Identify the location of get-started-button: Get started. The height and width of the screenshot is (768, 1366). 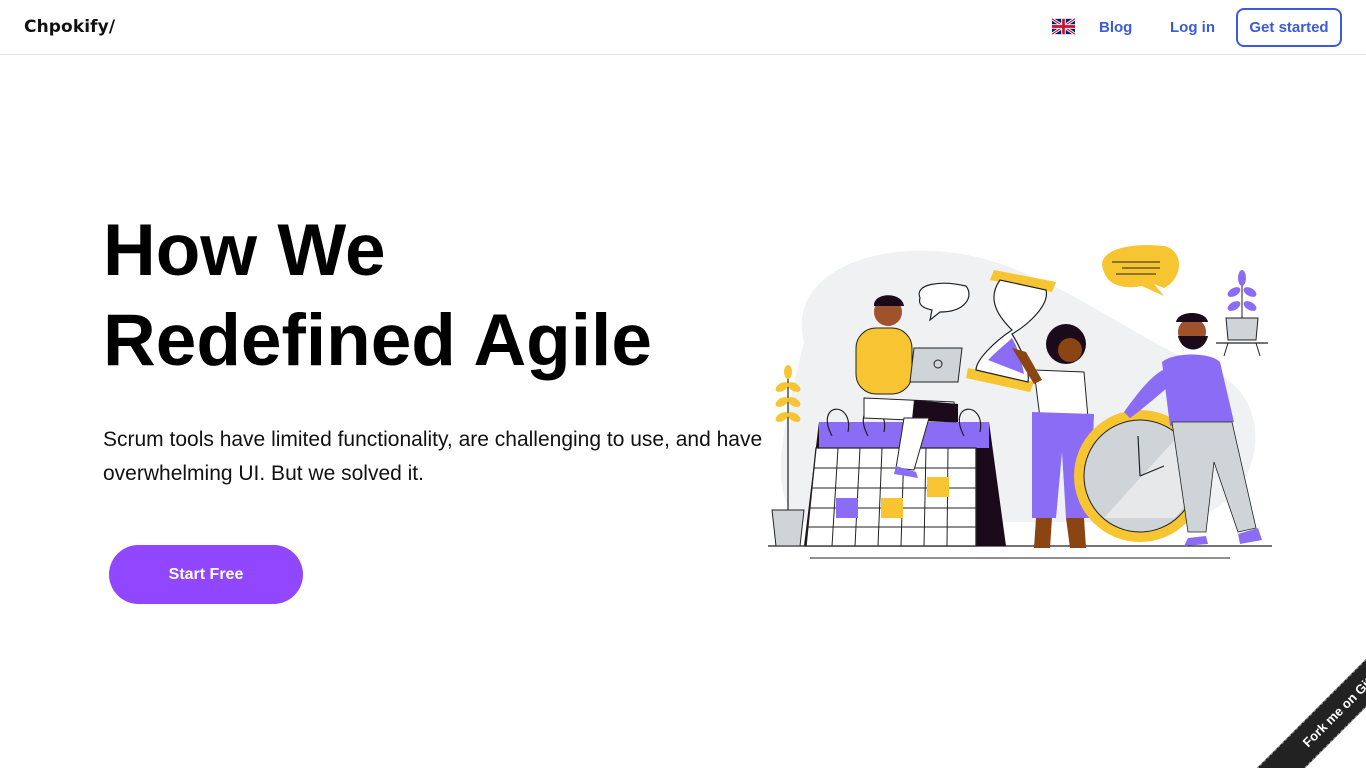
(1289, 27).